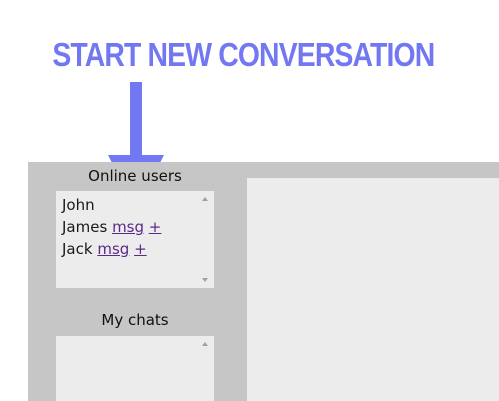 Image resolution: width=499 pixels, height=401 pixels. What do you see at coordinates (206, 239) in the screenshot?
I see `online-users-scrollbar` at bounding box center [206, 239].